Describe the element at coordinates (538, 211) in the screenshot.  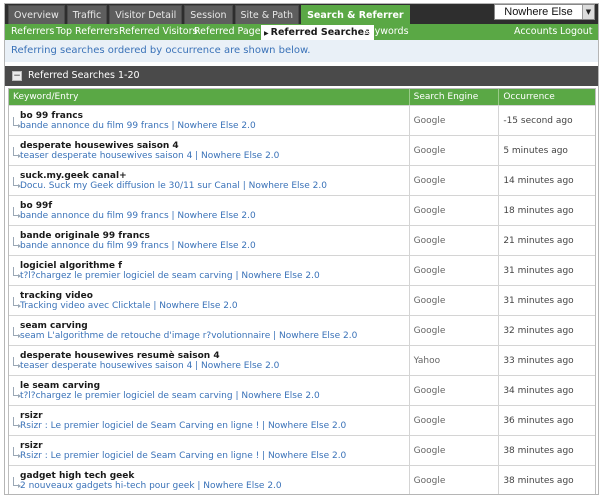
I see `occurrence-text: 18 minutes ago` at that location.